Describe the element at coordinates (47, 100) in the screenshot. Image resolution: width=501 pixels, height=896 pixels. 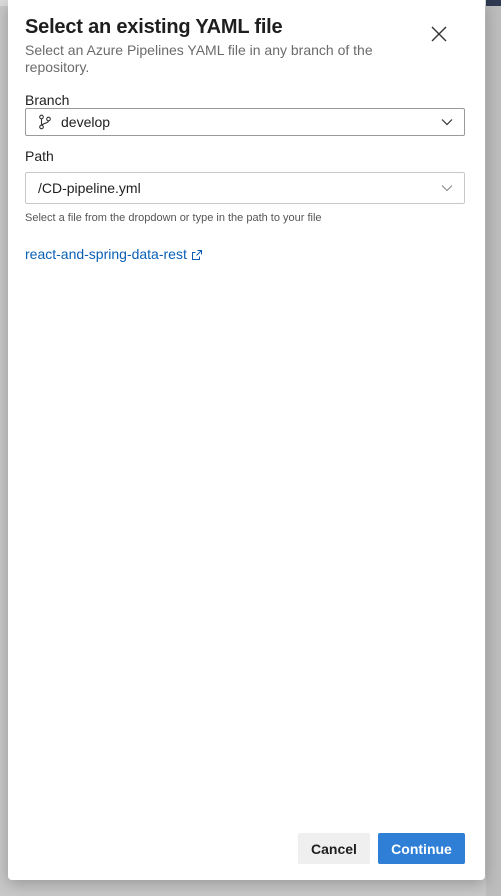
I see `branch-label: Branch` at that location.